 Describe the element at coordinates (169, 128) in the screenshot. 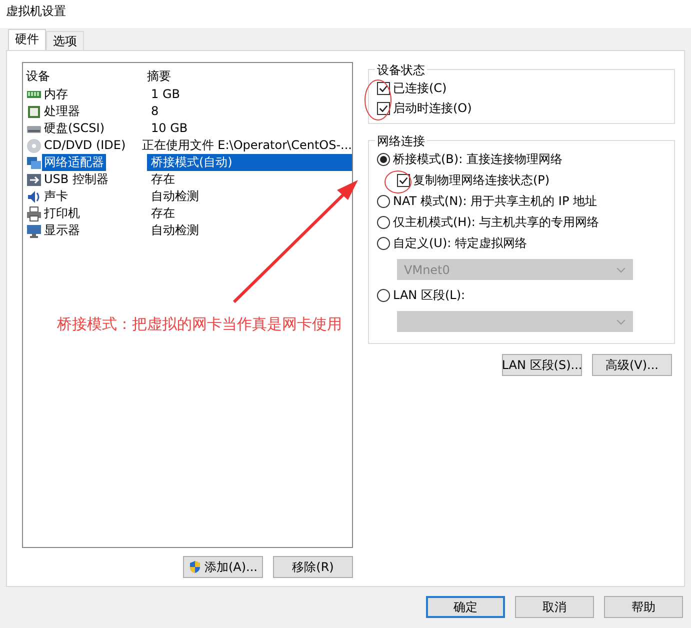

I see `device-summary: 10 GB` at that location.